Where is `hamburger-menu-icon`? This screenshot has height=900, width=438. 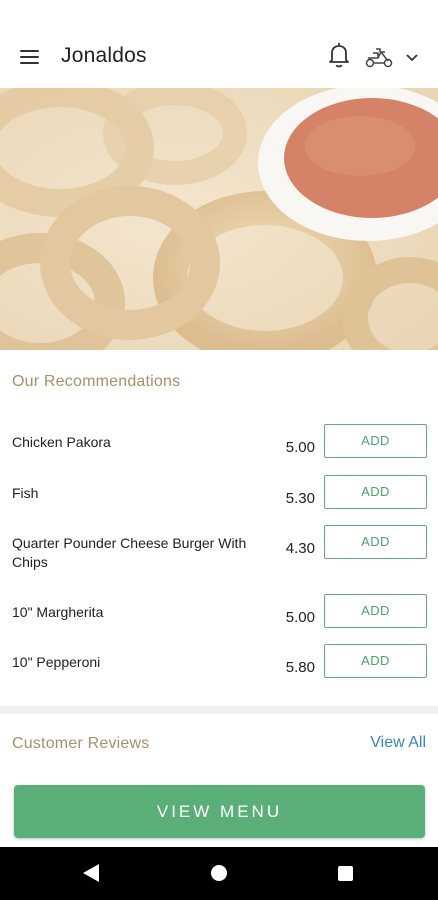
hamburger-menu-icon is located at coordinates (30, 57).